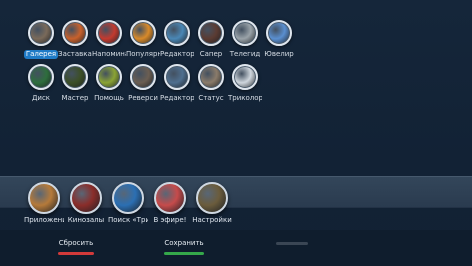 This screenshot has width=472, height=266. What do you see at coordinates (245, 77) in the screenshot?
I see `tricolor-icon` at bounding box center [245, 77].